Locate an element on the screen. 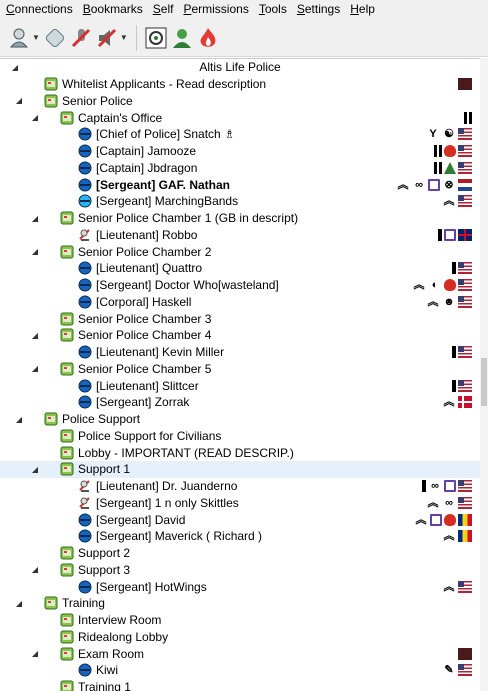  target-button is located at coordinates (156, 38).